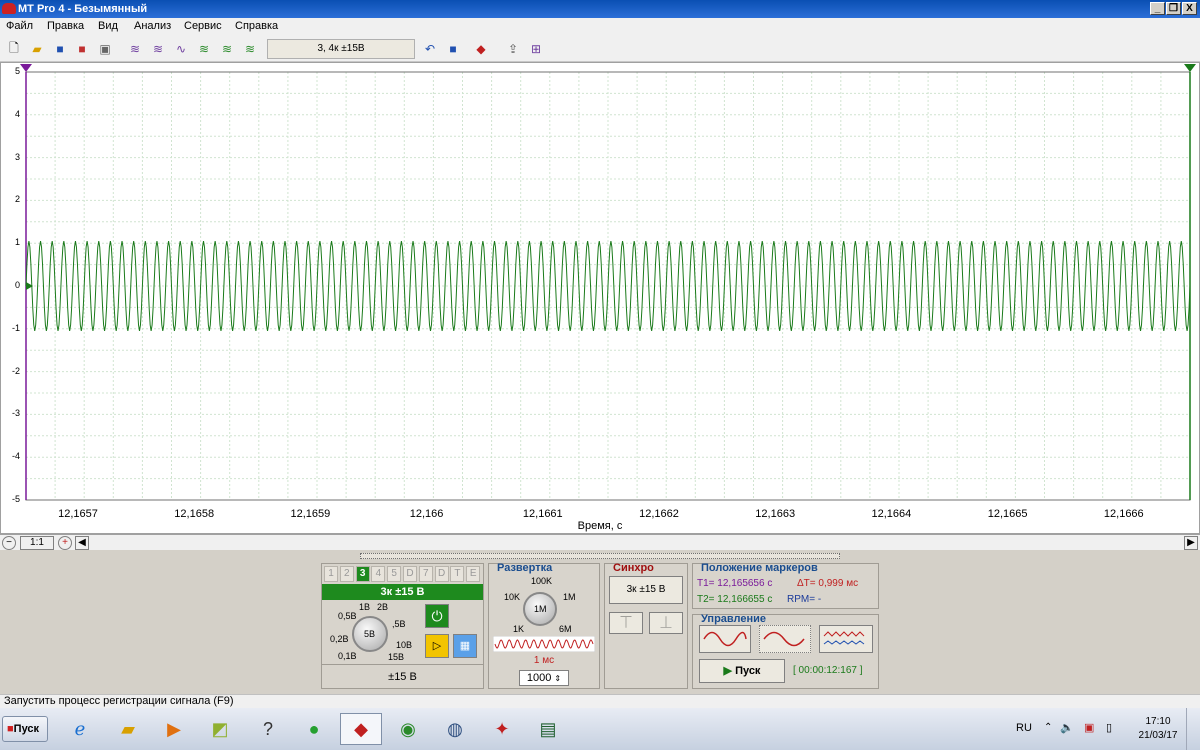 The width and height of the screenshot is (1200, 750). I want to click on restore-button: ❐, so click(1173, 8).